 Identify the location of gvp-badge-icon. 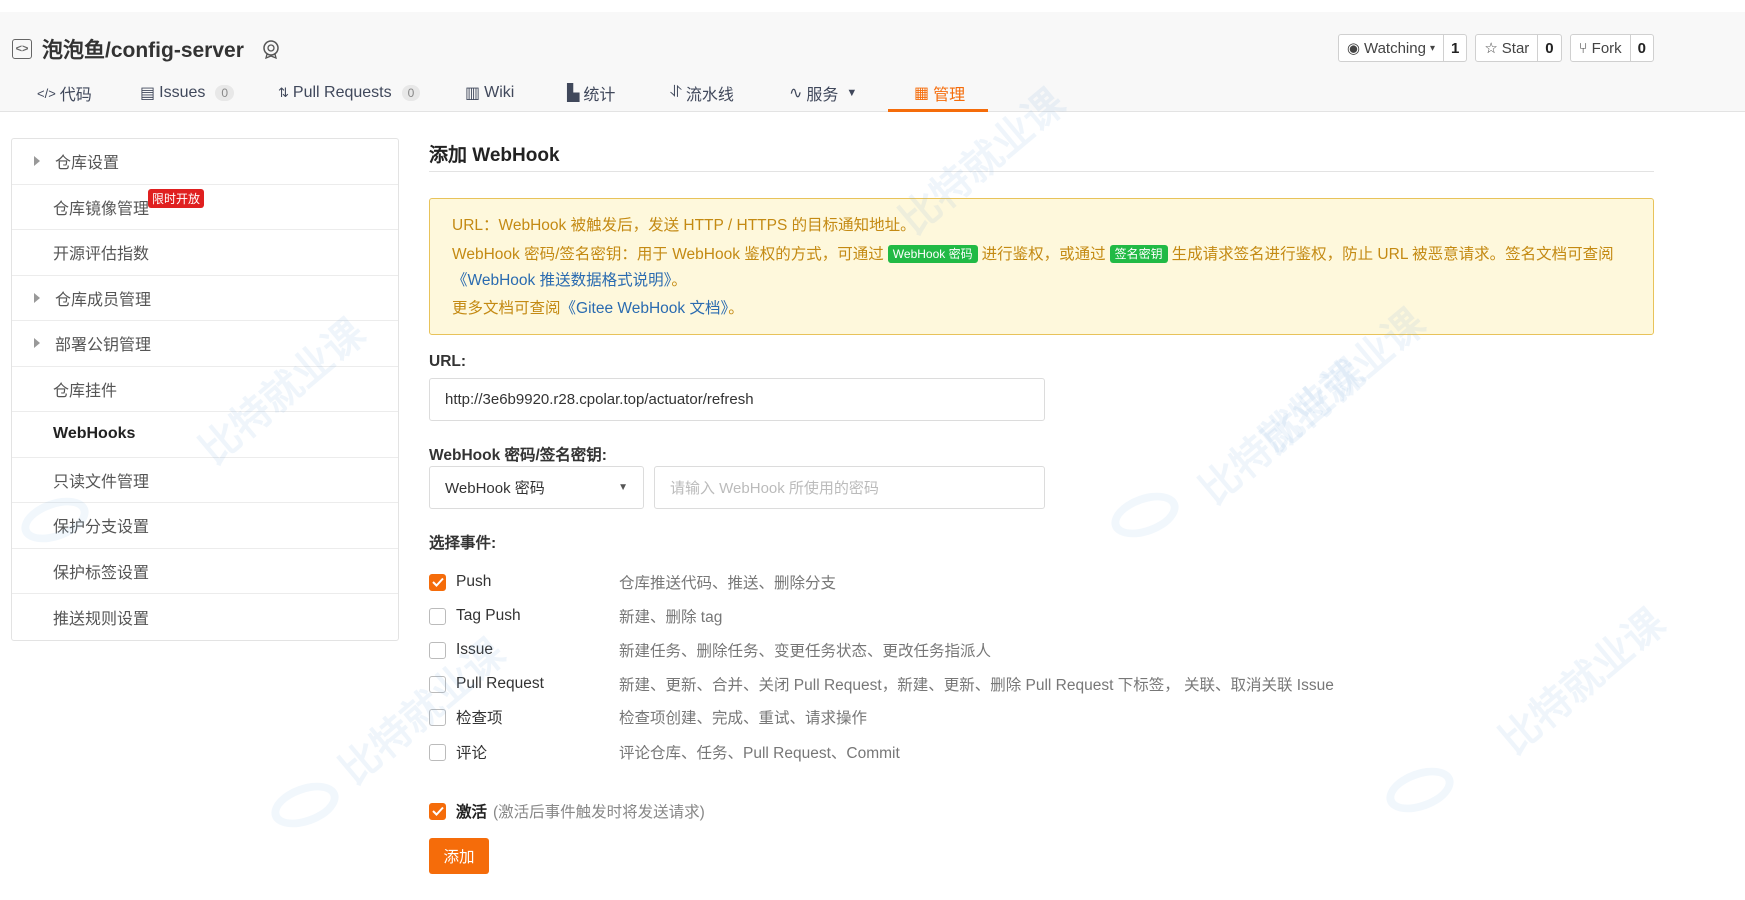
(271, 49).